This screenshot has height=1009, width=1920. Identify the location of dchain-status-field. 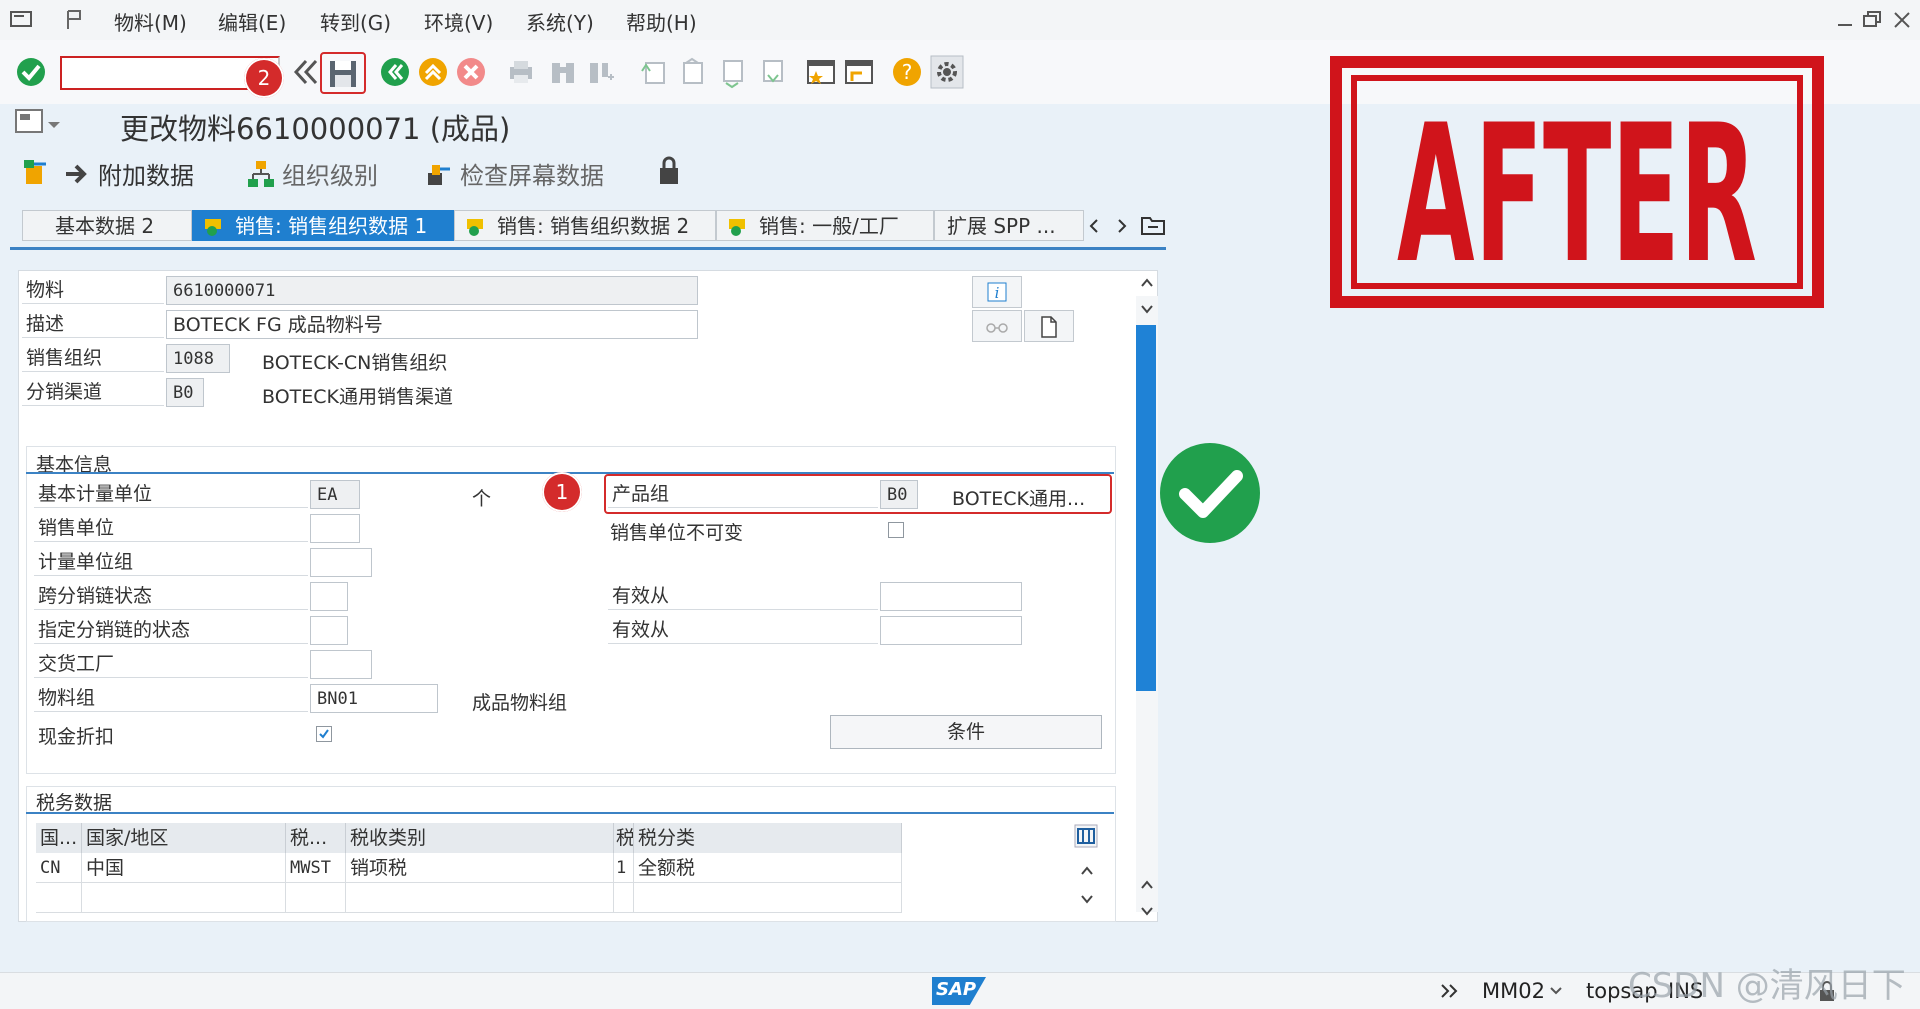
(329, 630).